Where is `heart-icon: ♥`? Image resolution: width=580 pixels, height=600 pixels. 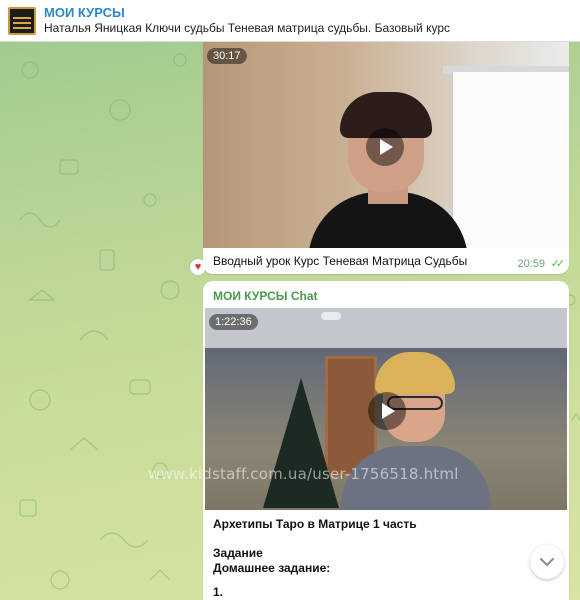 heart-icon: ♥ is located at coordinates (198, 267).